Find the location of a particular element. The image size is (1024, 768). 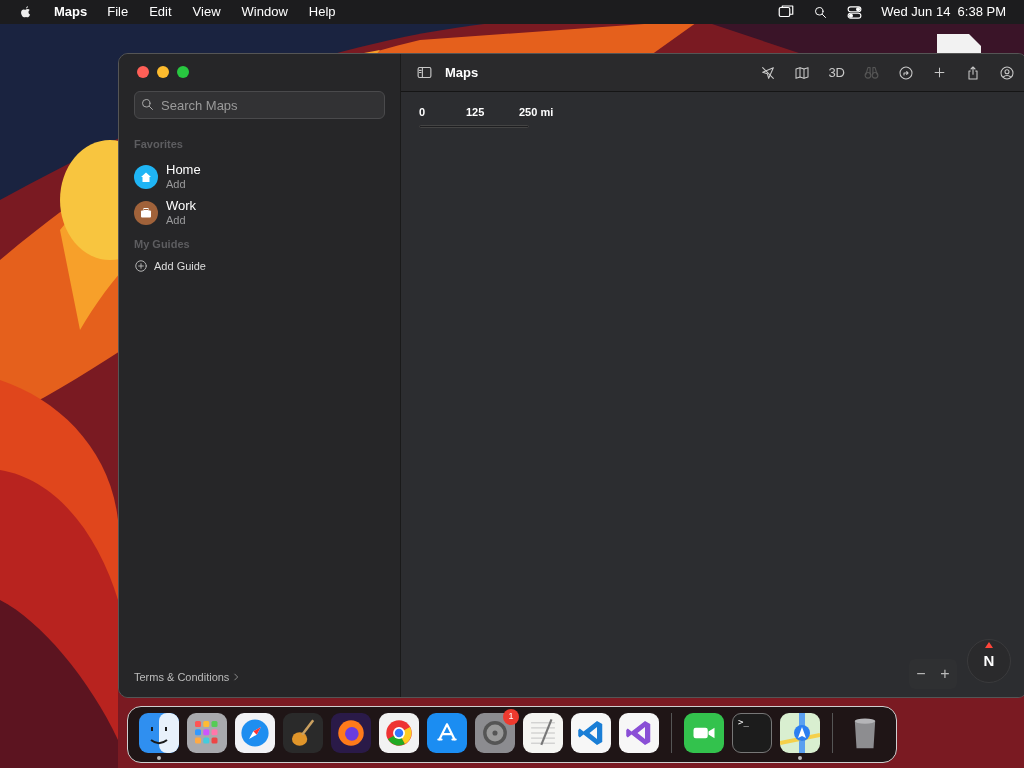

menu-item: File is located at coordinates (118, 12).